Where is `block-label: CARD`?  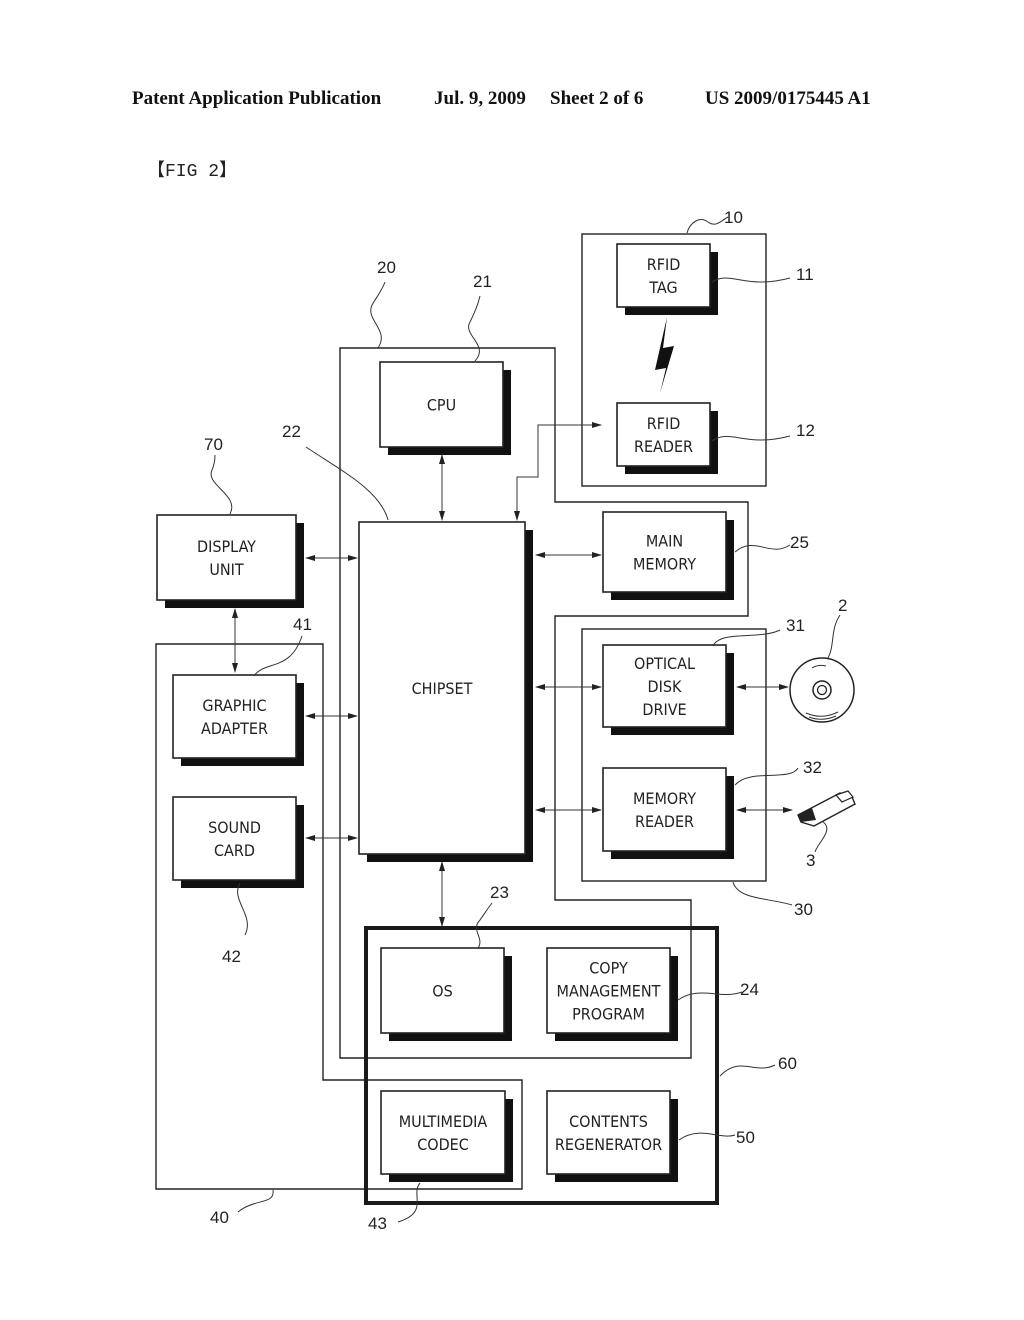 block-label: CARD is located at coordinates (234, 850).